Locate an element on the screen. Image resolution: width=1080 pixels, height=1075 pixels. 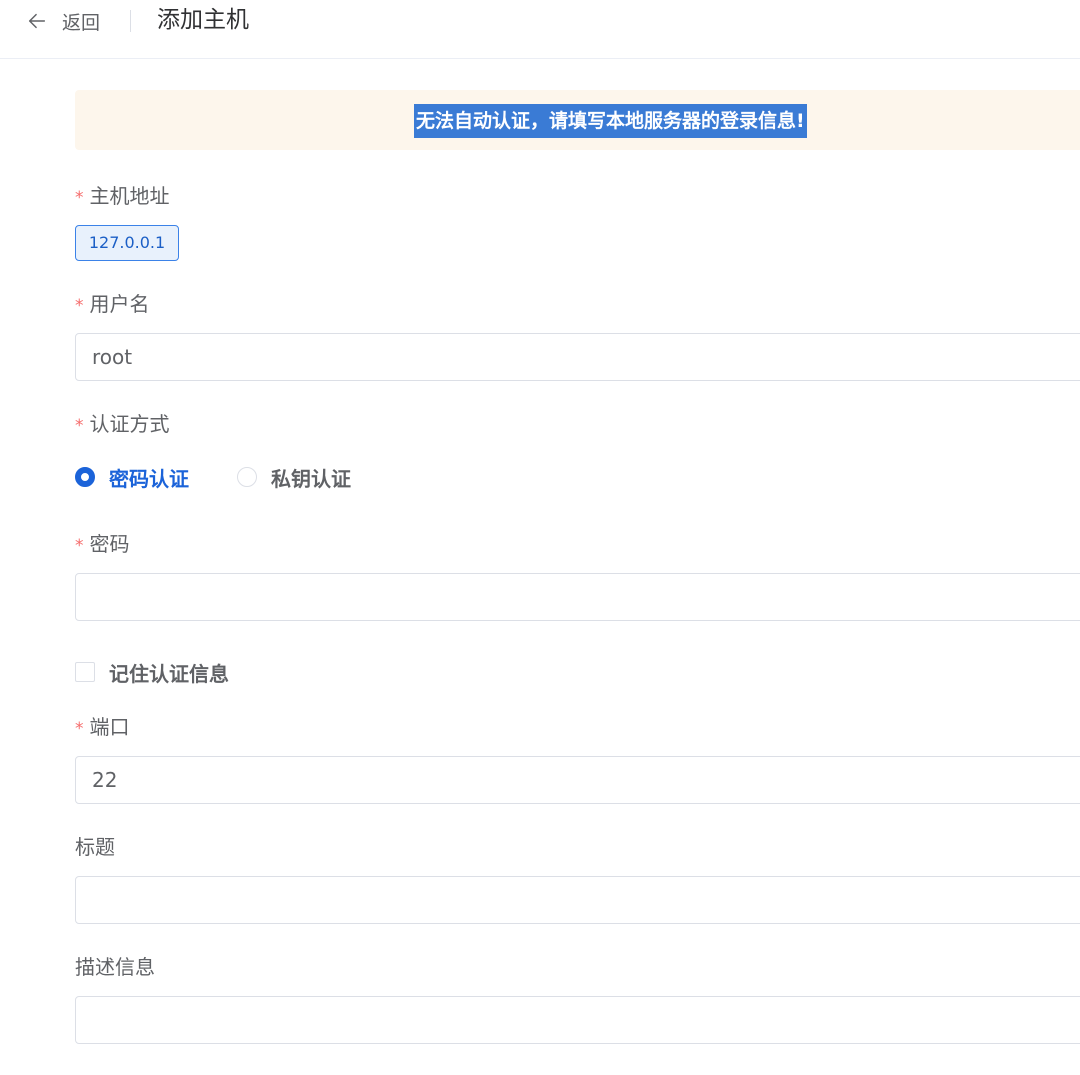
header-divider is located at coordinates (130, 21).